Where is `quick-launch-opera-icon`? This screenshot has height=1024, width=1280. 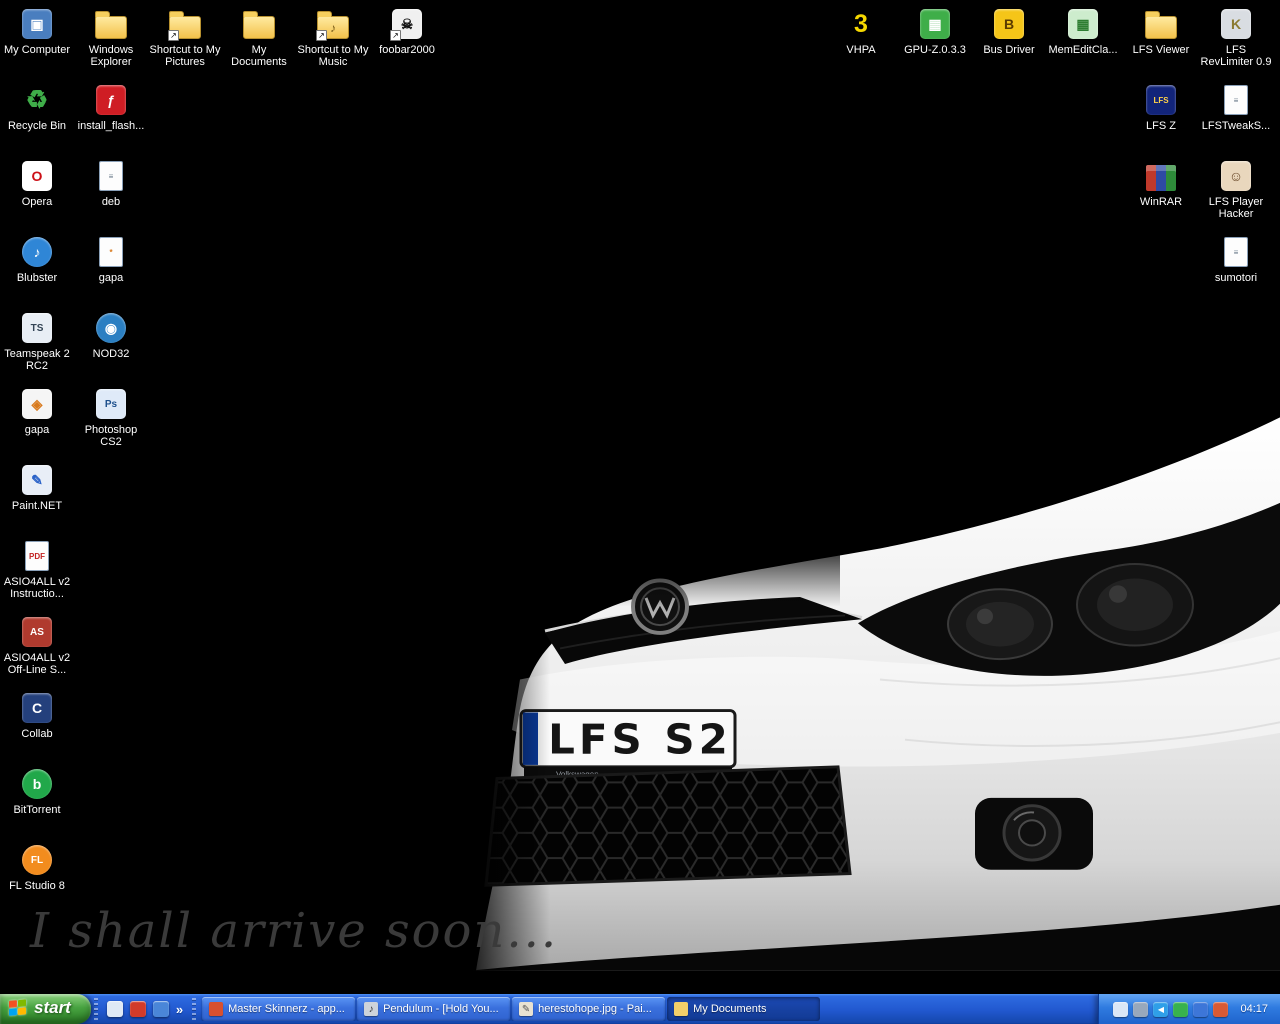
quick-launch-opera-icon is located at coordinates (137, 1009).